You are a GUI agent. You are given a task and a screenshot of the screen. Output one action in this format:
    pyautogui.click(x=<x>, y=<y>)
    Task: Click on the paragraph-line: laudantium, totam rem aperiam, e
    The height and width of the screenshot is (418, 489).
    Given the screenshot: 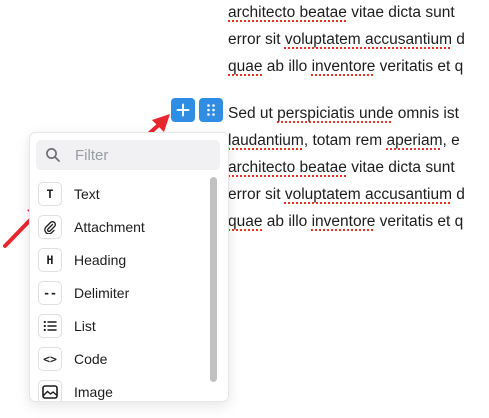 What is the action you would take?
    pyautogui.click(x=358, y=140)
    